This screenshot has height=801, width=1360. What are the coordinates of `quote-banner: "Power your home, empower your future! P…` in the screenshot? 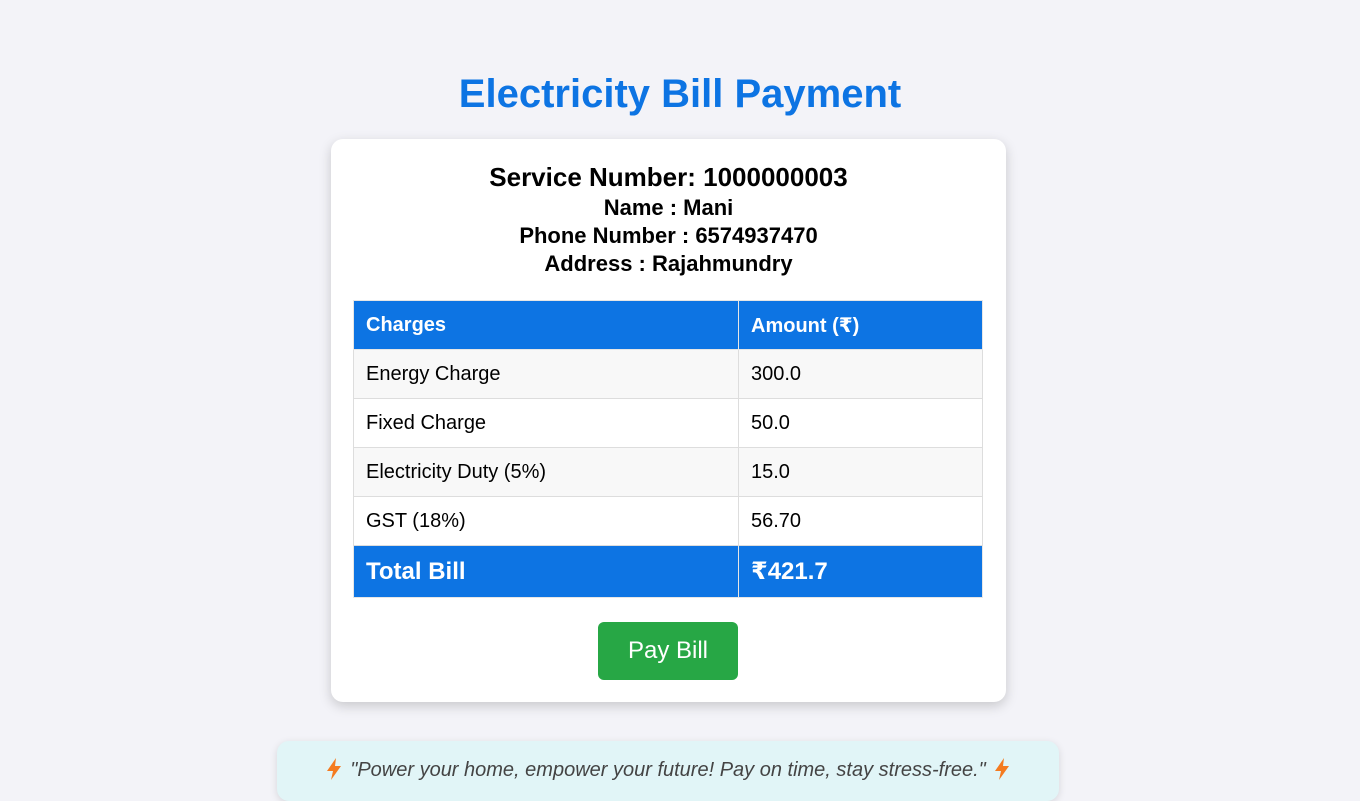 It's located at (668, 771).